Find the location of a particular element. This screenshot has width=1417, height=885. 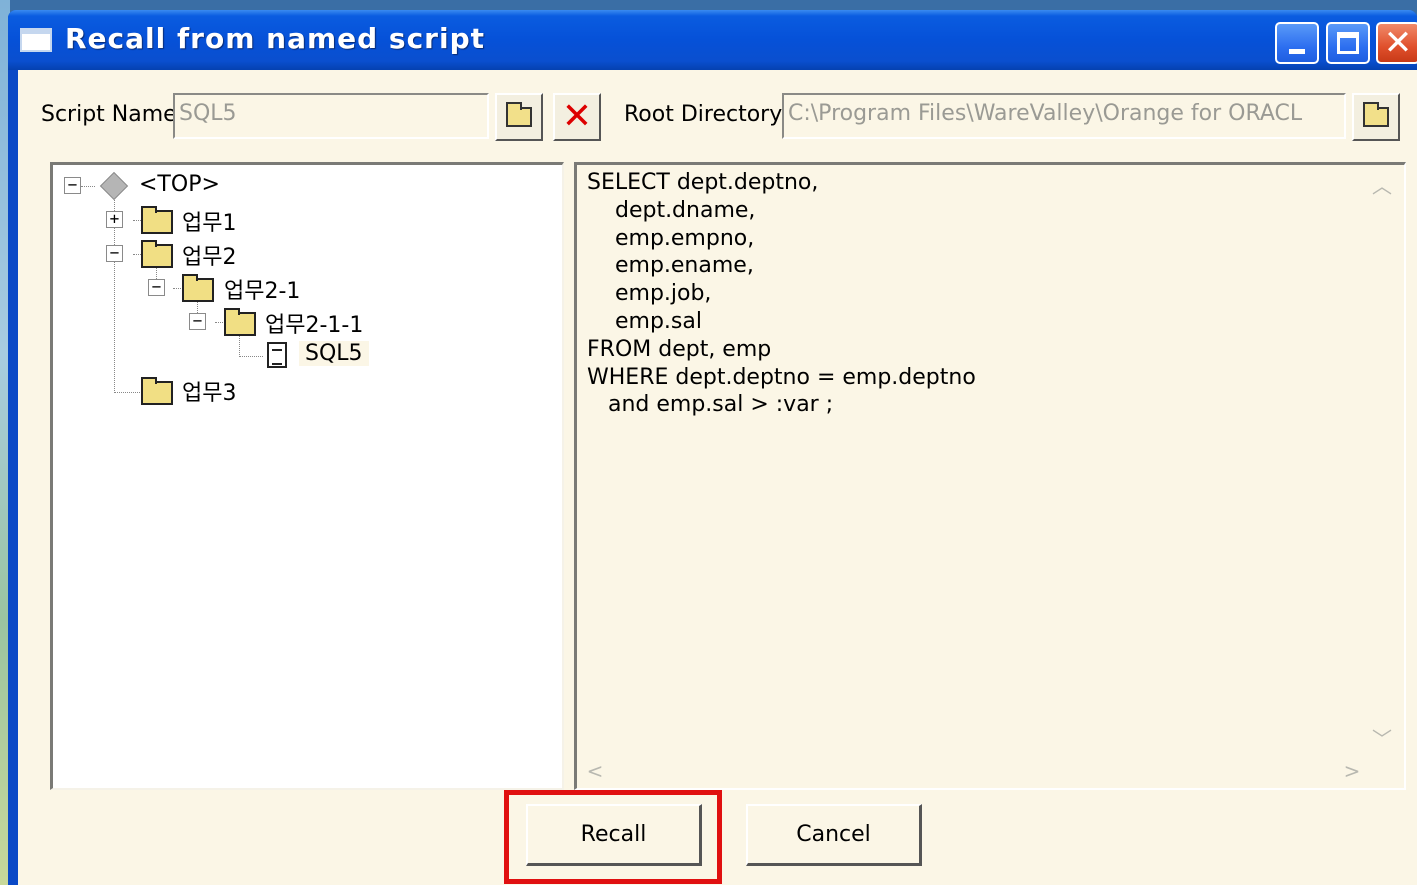

script-name-label: Script Name is located at coordinates (109, 114).